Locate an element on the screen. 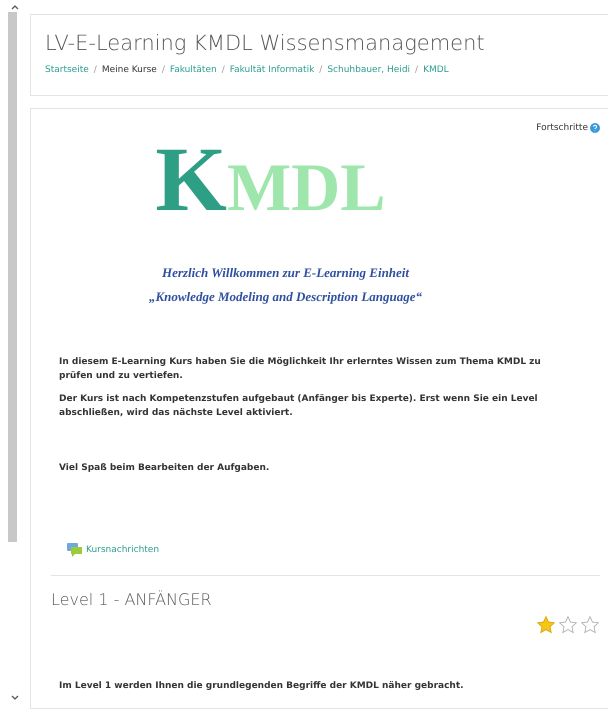 The height and width of the screenshot is (709, 608). welcome-heading: Herzlich Willkommen zur E-Learning Einheit is located at coordinates (285, 273).